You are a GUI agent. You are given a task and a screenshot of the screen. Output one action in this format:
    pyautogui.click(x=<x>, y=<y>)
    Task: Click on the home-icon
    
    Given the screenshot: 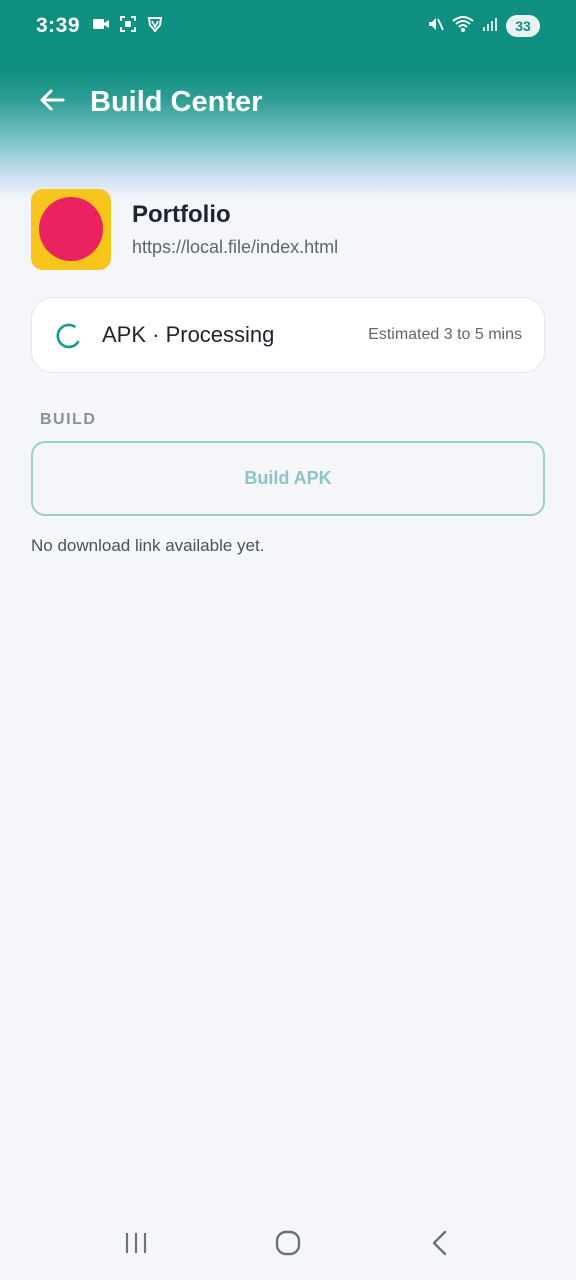 What is the action you would take?
    pyautogui.click(x=288, y=1245)
    